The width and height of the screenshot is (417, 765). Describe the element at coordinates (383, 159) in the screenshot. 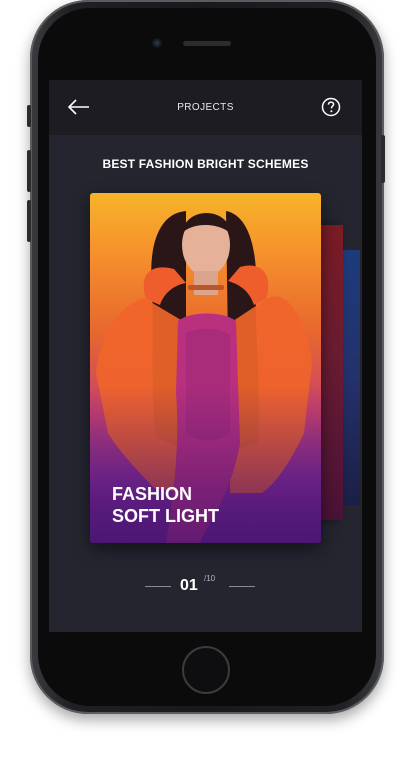

I see `power-button` at that location.